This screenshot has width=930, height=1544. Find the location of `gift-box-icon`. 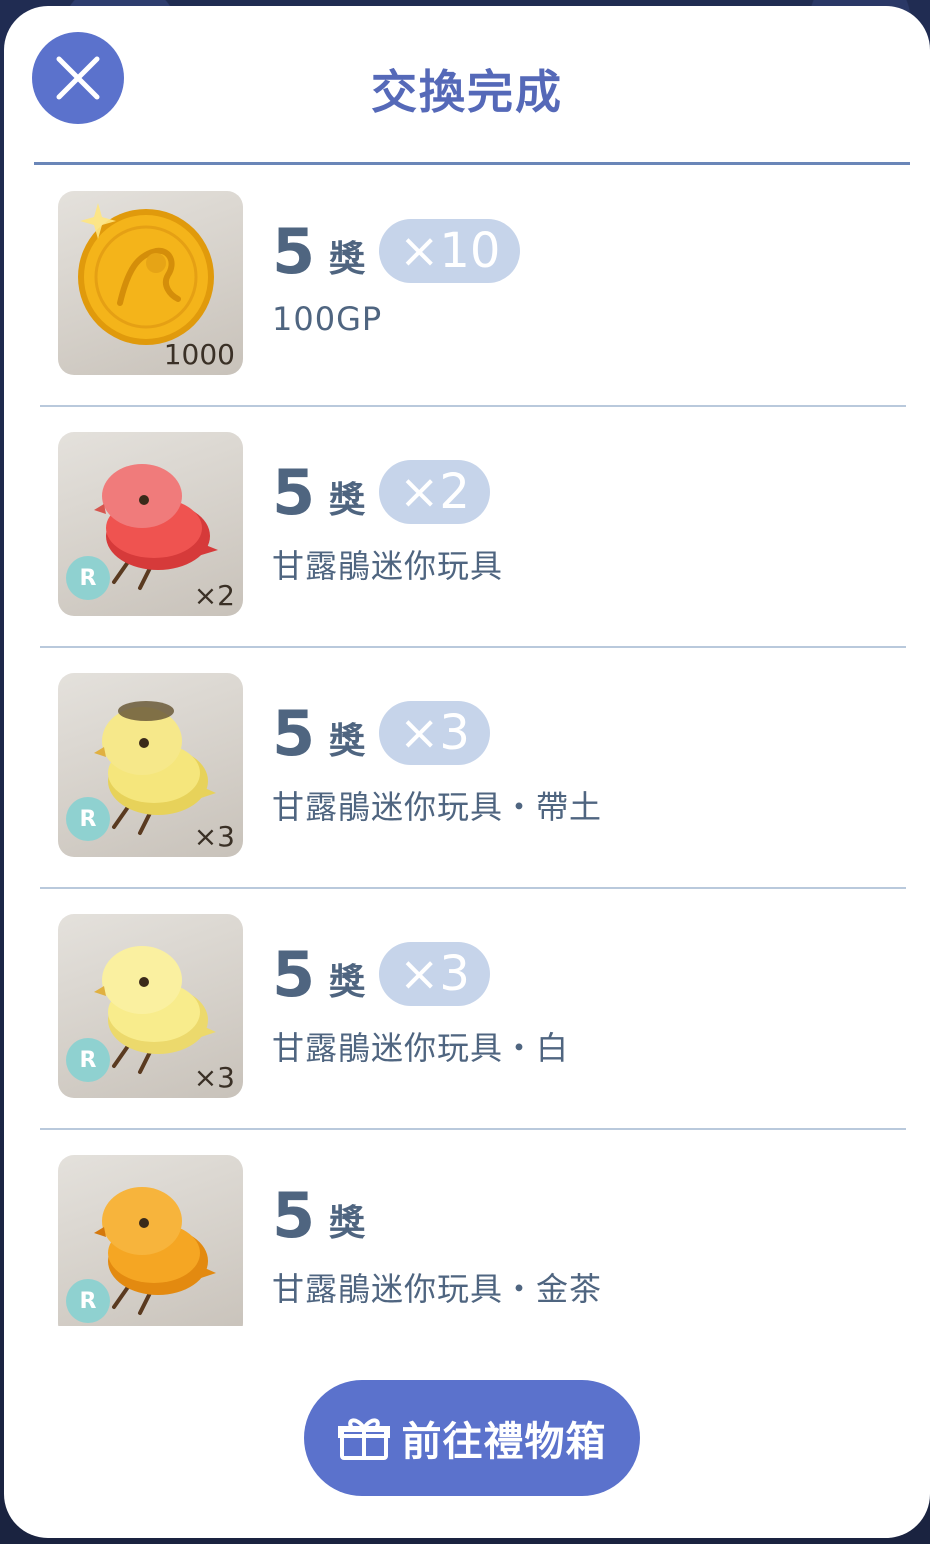

gift-box-icon is located at coordinates (363, 1439).